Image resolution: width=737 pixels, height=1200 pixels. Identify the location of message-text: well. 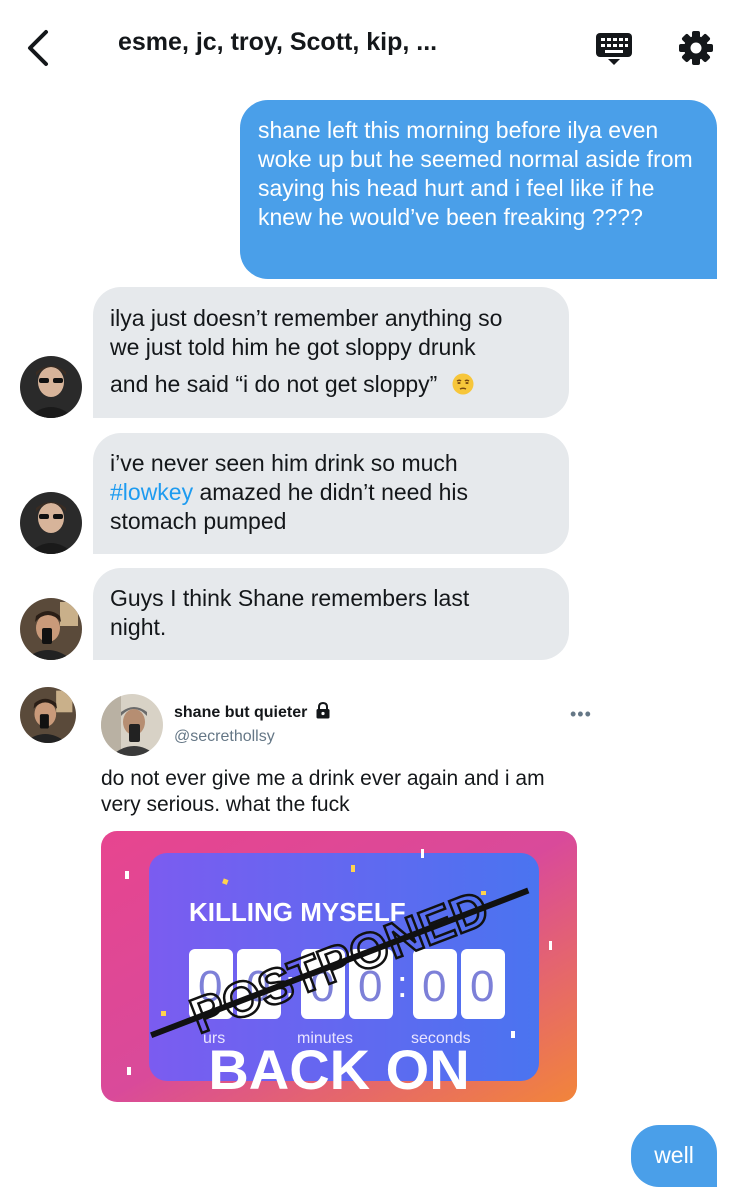
(674, 1155).